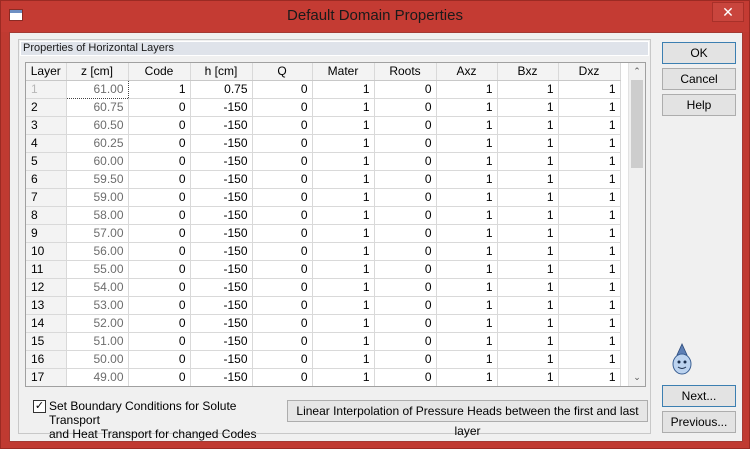 This screenshot has width=750, height=449. I want to click on table-row: 7 59.00 0 -150 0 1 0 1 1 1, so click(323, 197).